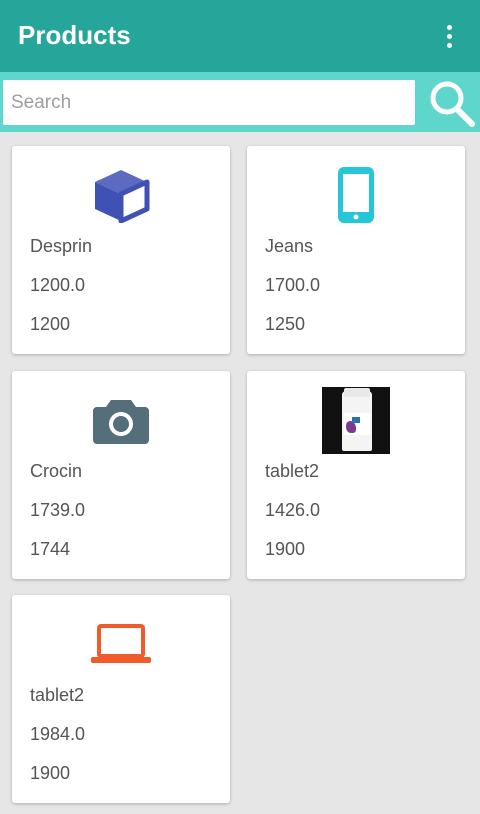  What do you see at coordinates (240, 36) in the screenshot?
I see `app-bar: Products` at bounding box center [240, 36].